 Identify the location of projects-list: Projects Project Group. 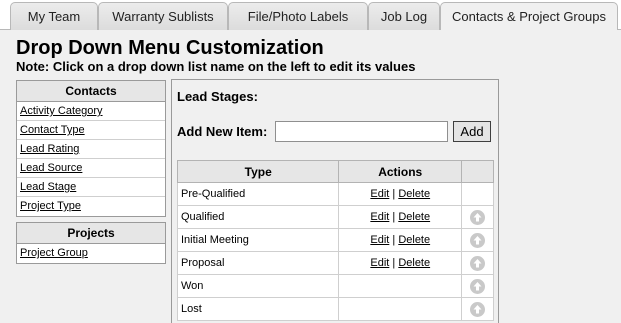
(91, 243).